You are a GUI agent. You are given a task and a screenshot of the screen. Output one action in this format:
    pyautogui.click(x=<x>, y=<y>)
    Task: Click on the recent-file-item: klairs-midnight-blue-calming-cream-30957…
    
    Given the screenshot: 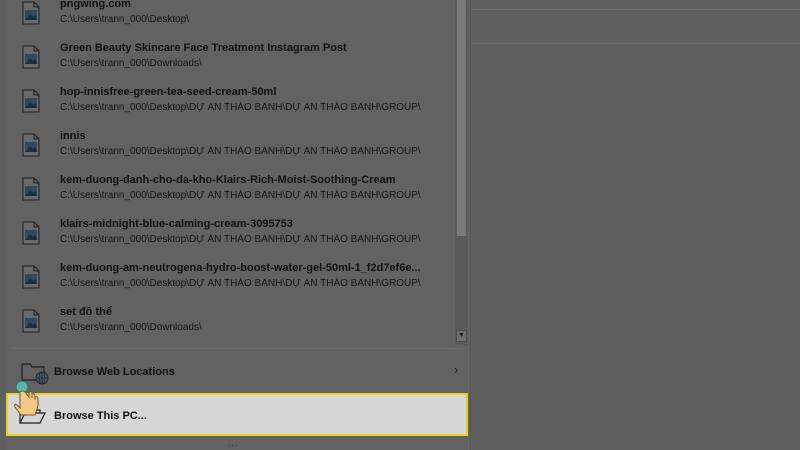 What is the action you would take?
    pyautogui.click(x=230, y=238)
    